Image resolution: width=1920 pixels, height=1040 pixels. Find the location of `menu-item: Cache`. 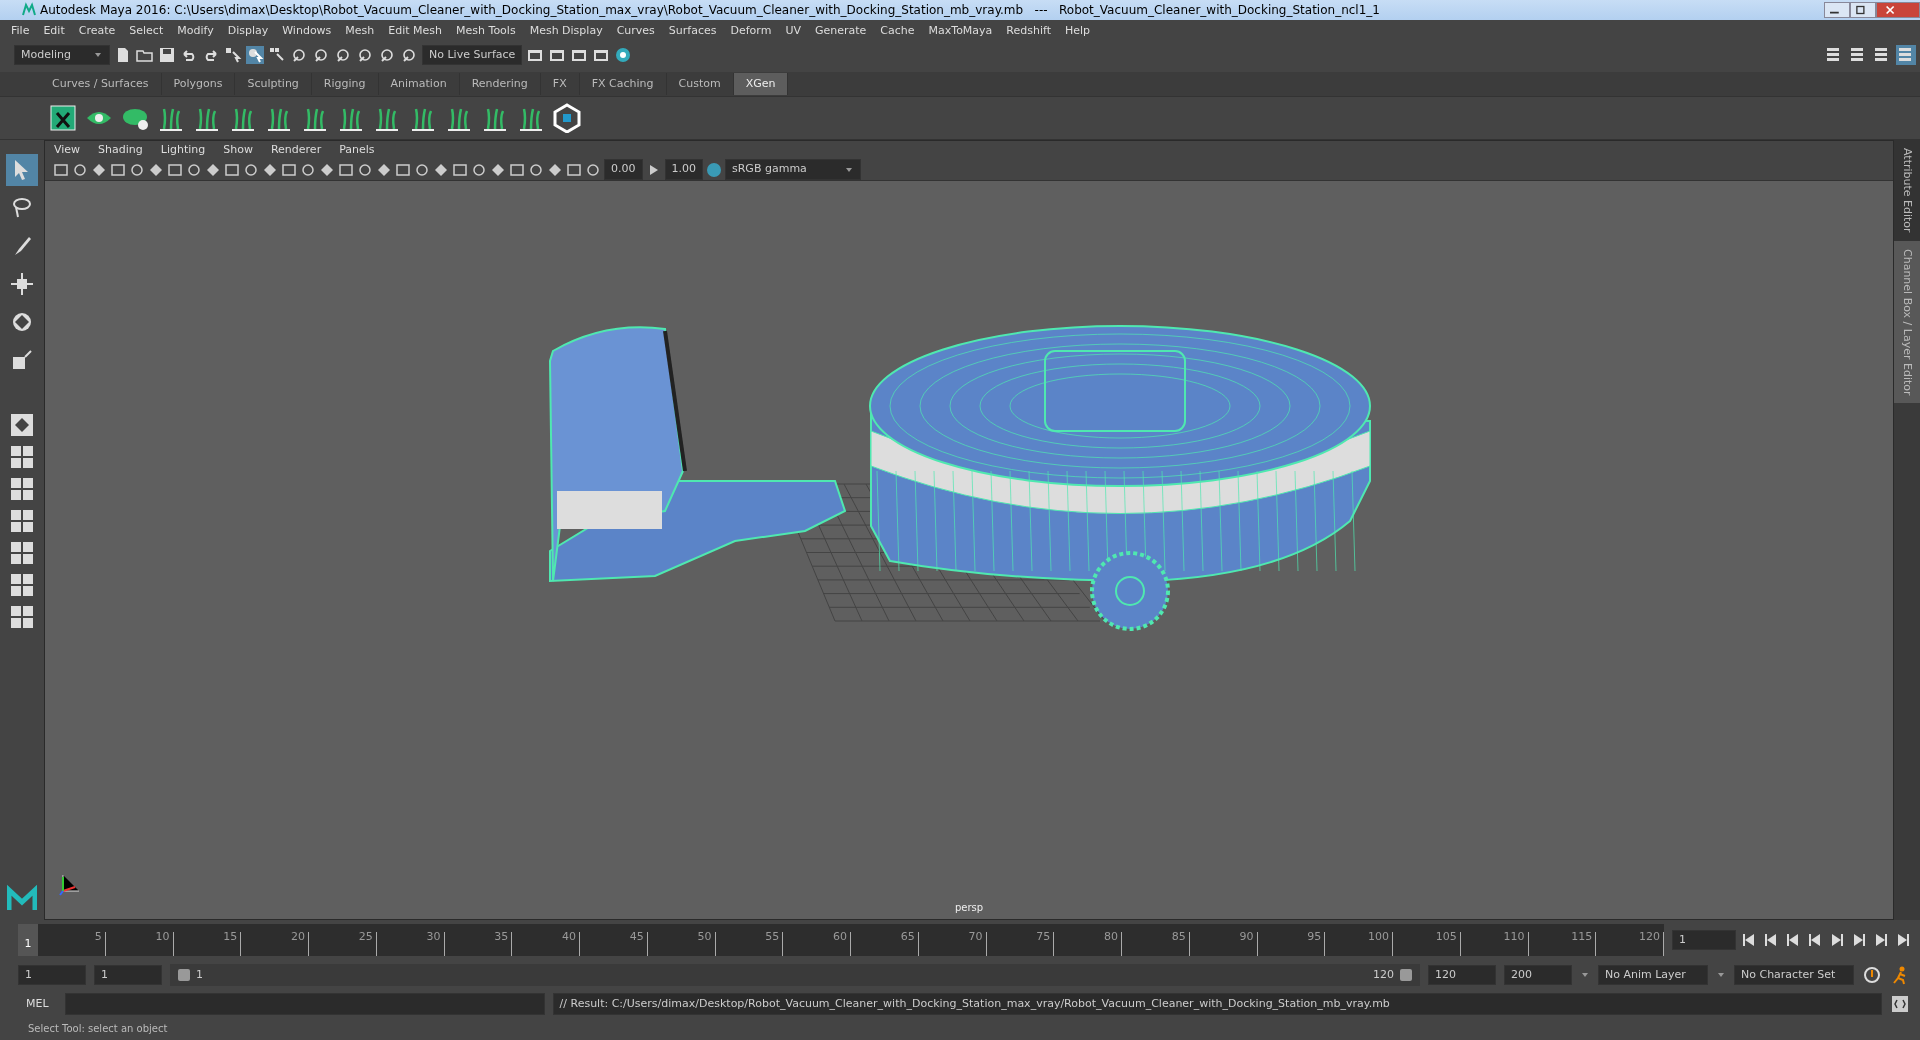

menu-item: Cache is located at coordinates (897, 31).